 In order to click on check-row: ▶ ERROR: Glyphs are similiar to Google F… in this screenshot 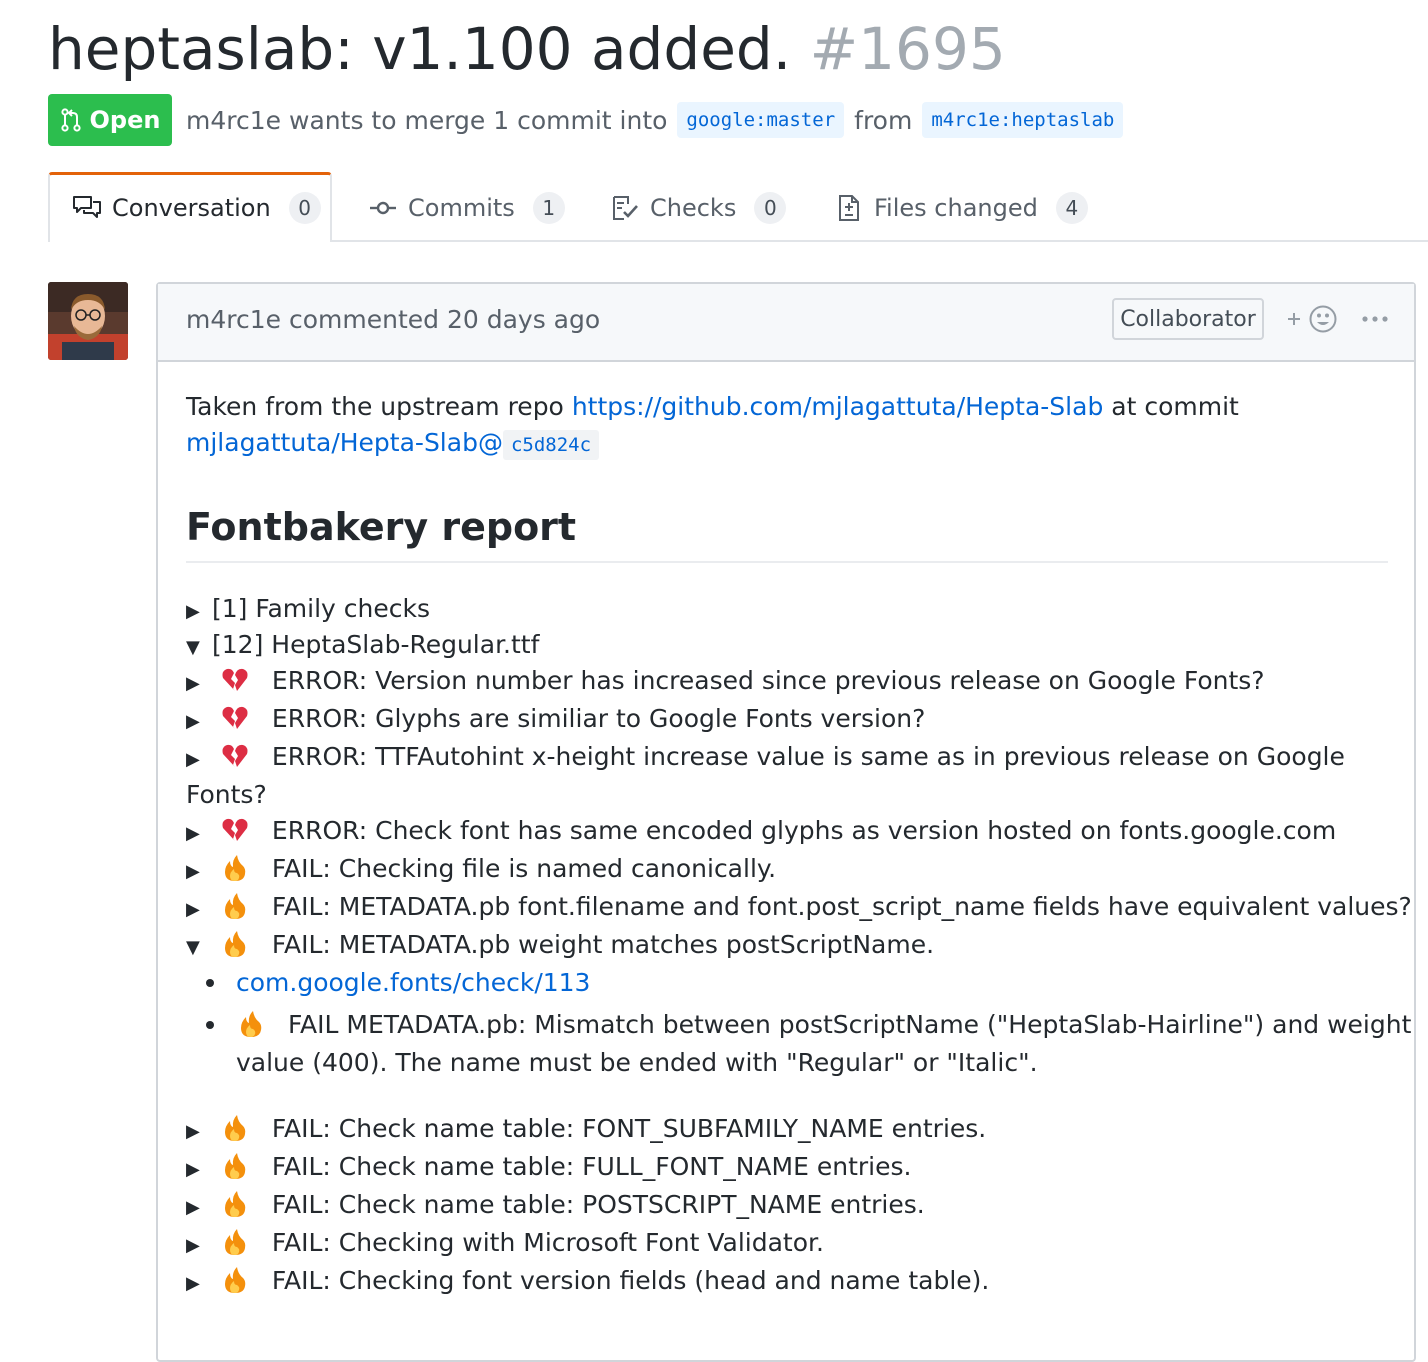, I will do `click(555, 719)`.